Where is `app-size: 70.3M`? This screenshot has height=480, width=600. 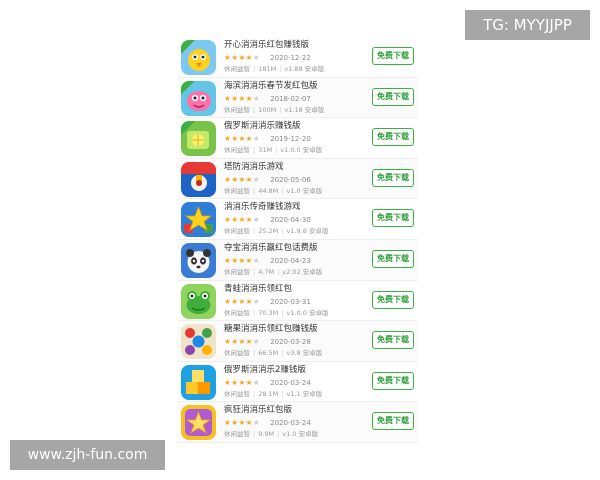 app-size: 70.3M is located at coordinates (268, 312).